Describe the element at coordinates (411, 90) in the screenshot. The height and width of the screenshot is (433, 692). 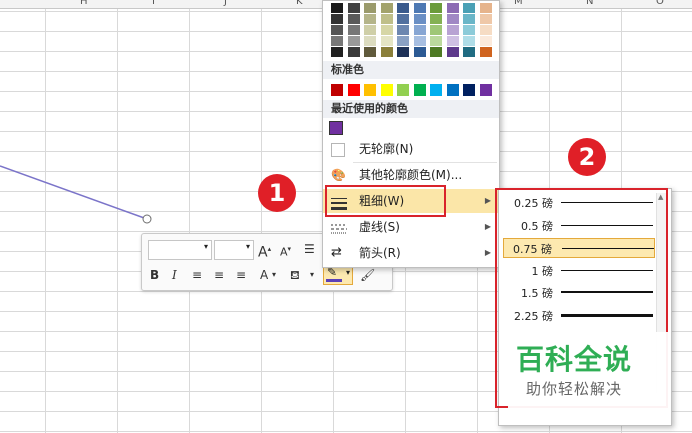
I see `standard-color-row` at that location.